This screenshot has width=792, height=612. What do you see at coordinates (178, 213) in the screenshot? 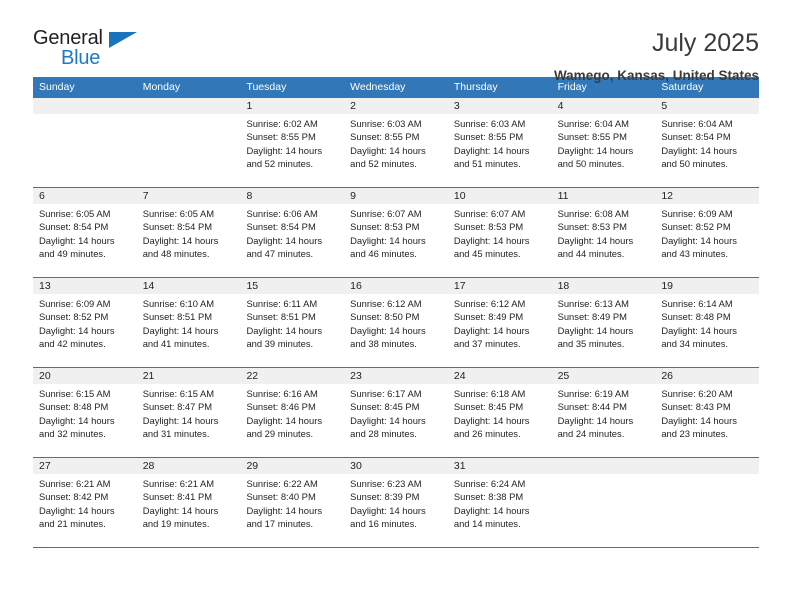
I see `sunrise-time: Sunrise: 6:05 AM` at bounding box center [178, 213].